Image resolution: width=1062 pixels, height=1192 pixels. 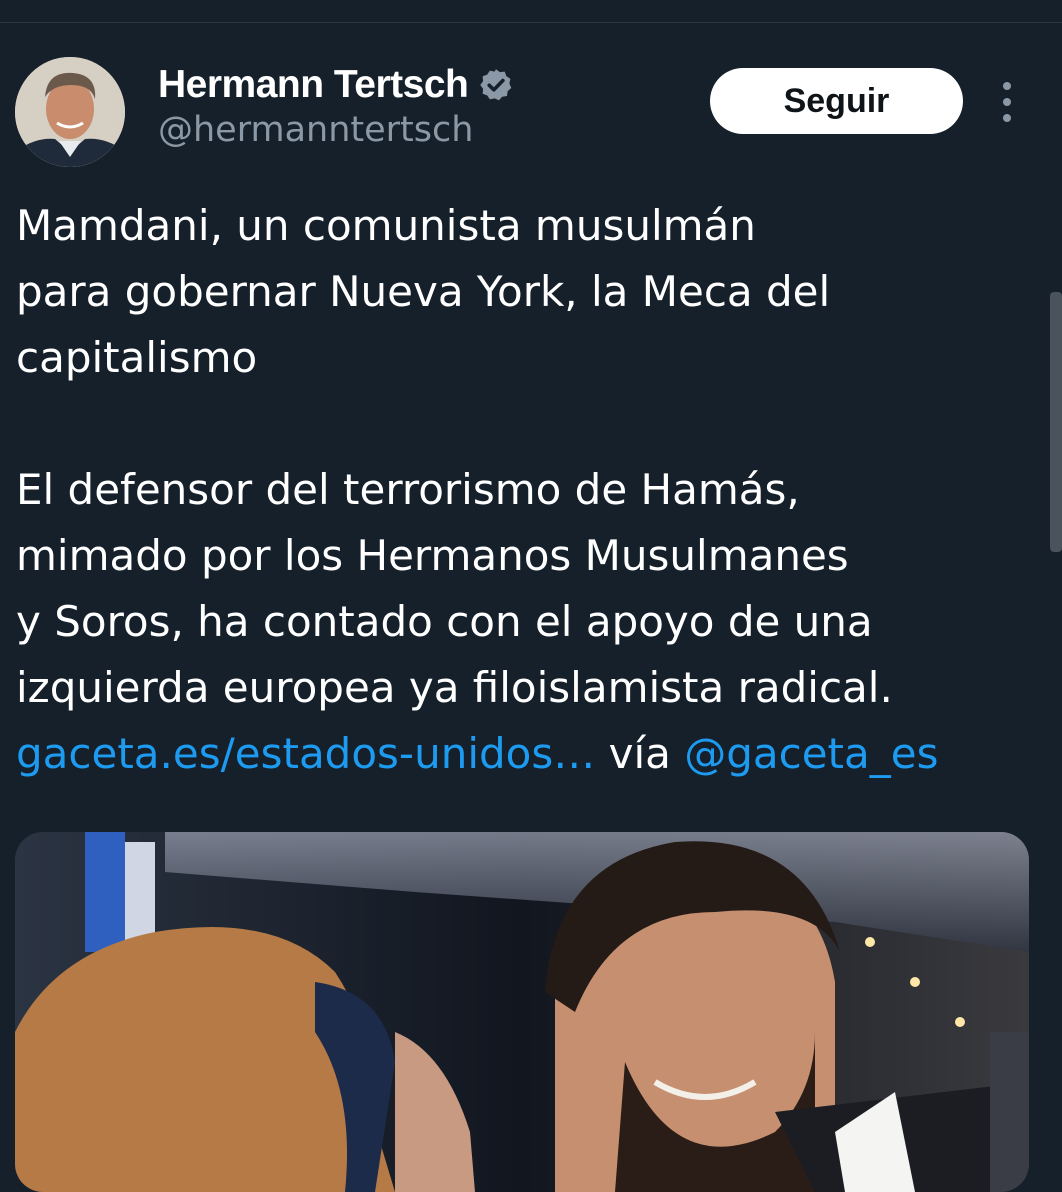 I want to click on follow-button: Seguir, so click(x=836, y=101).